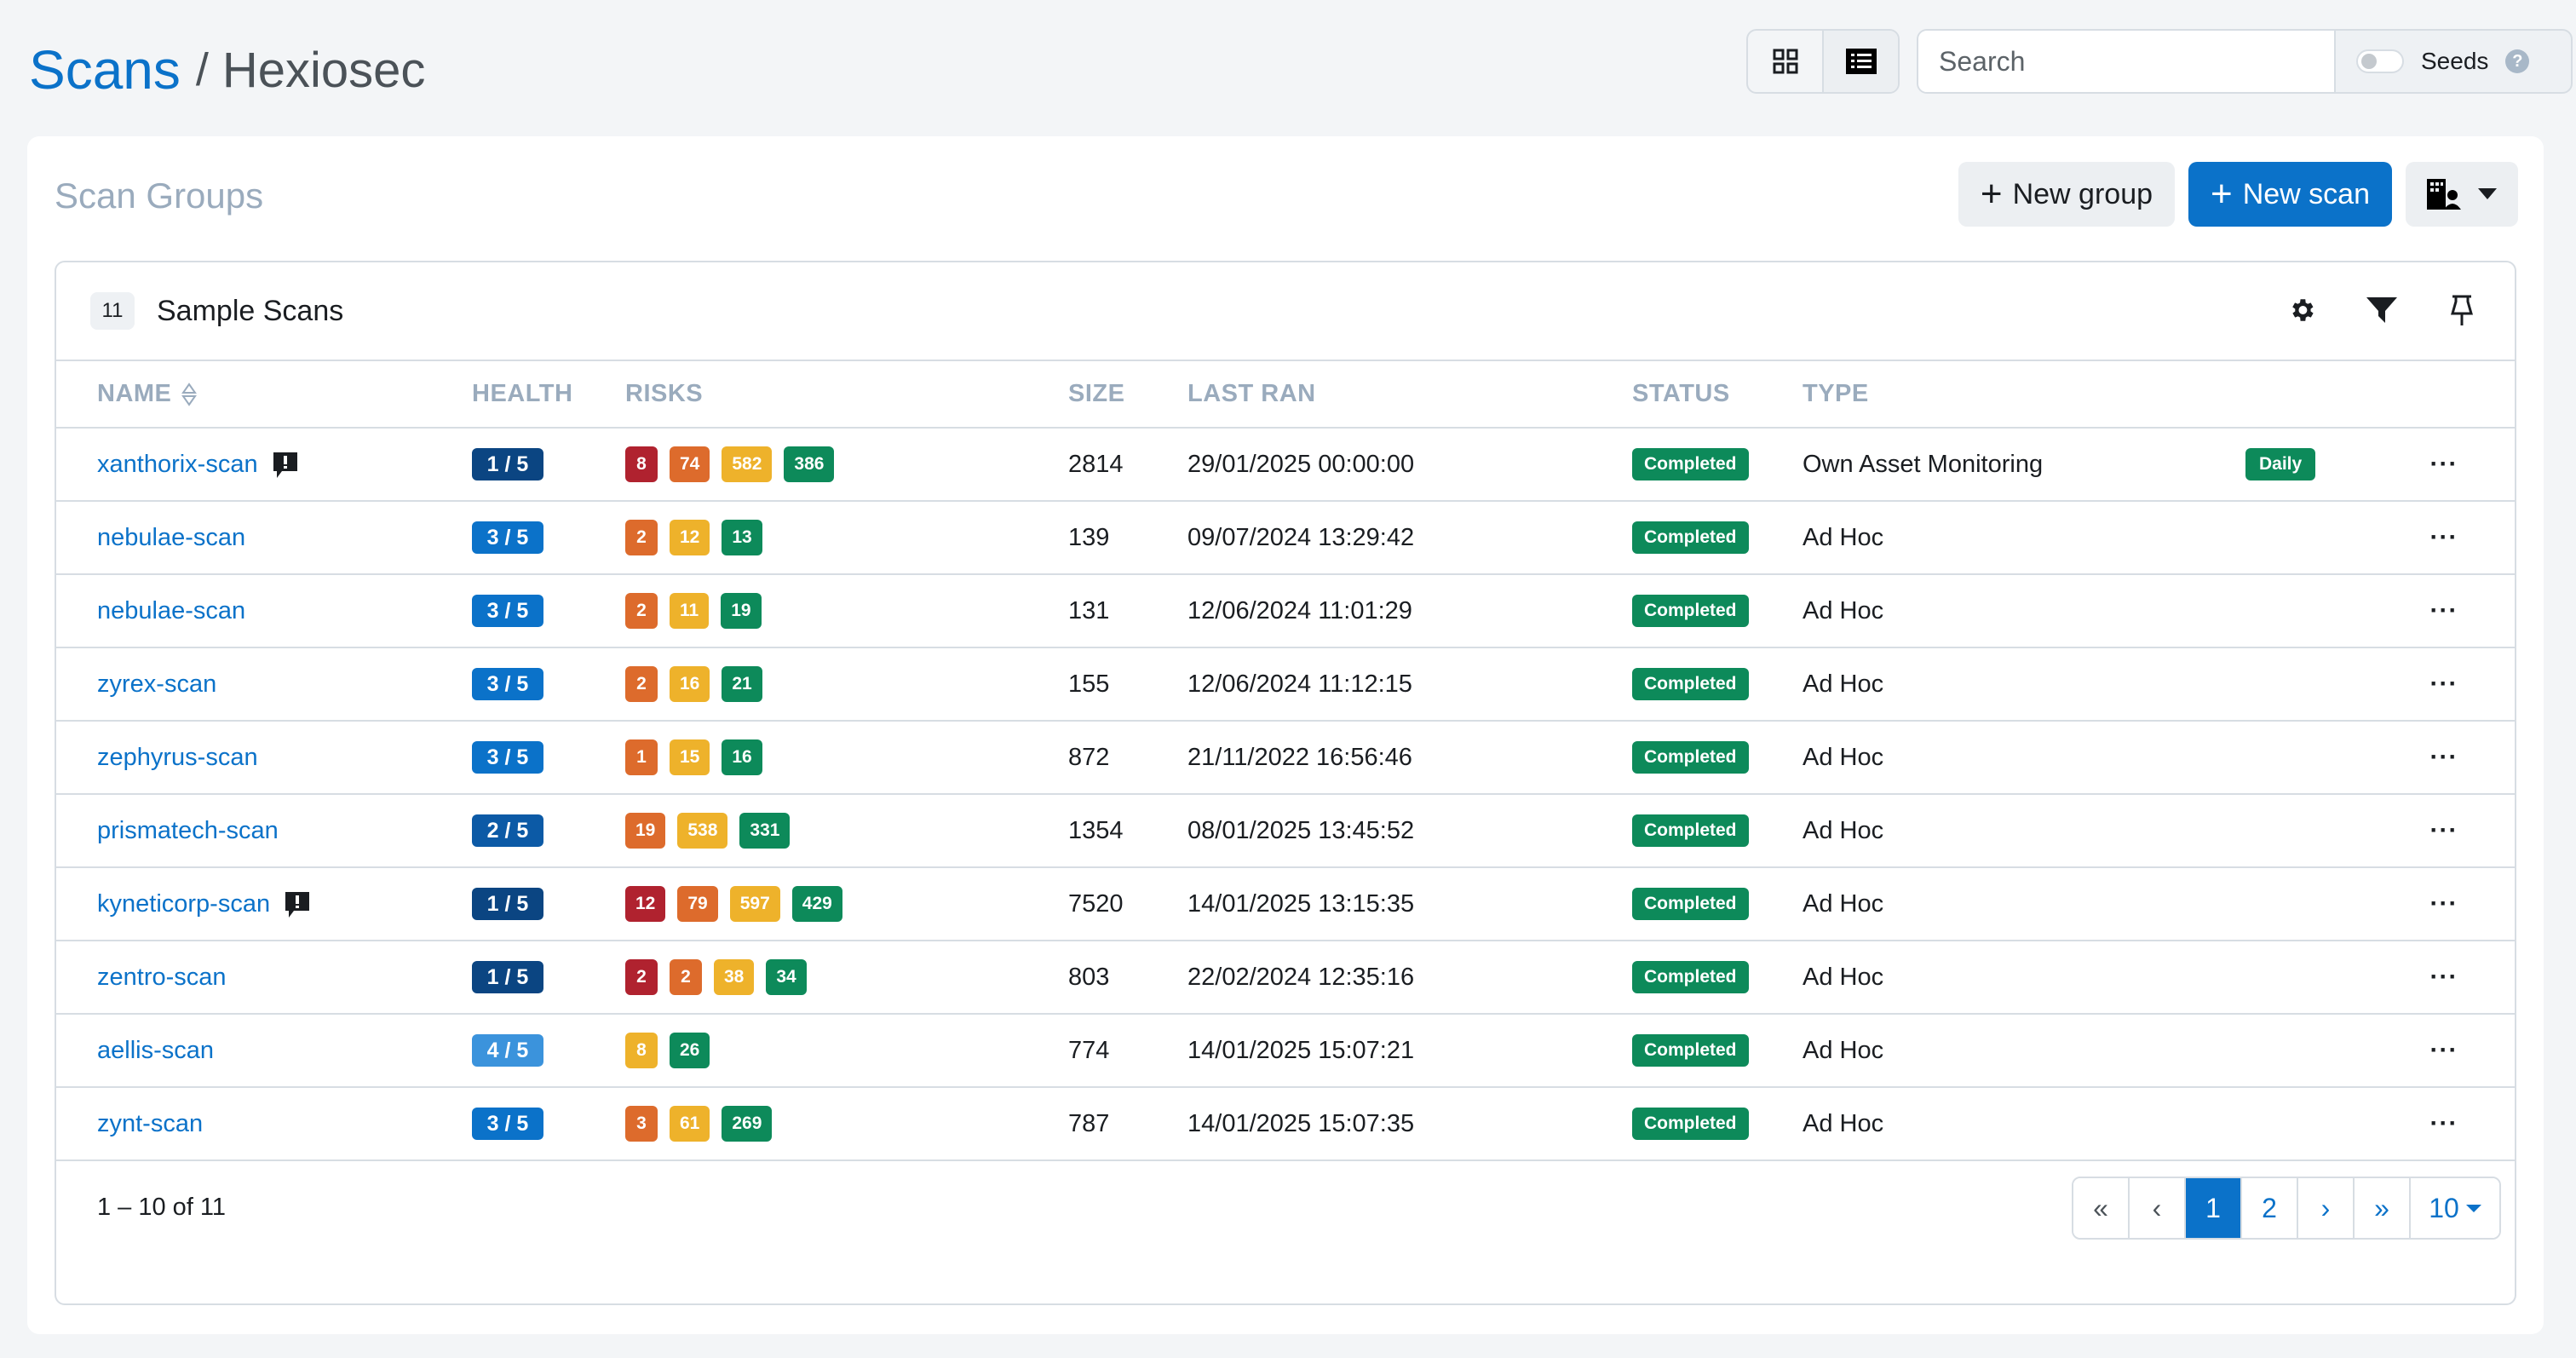  What do you see at coordinates (2127, 61) in the screenshot?
I see `search-input` at bounding box center [2127, 61].